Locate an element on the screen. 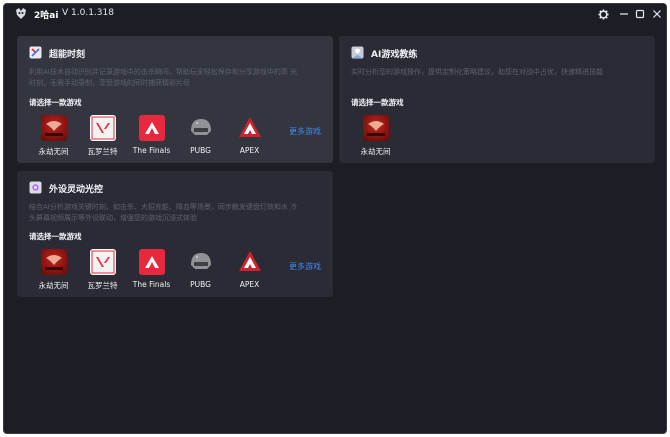 The width and height of the screenshot is (670, 437). game-list: 永劫无间 is located at coordinates (375, 136).